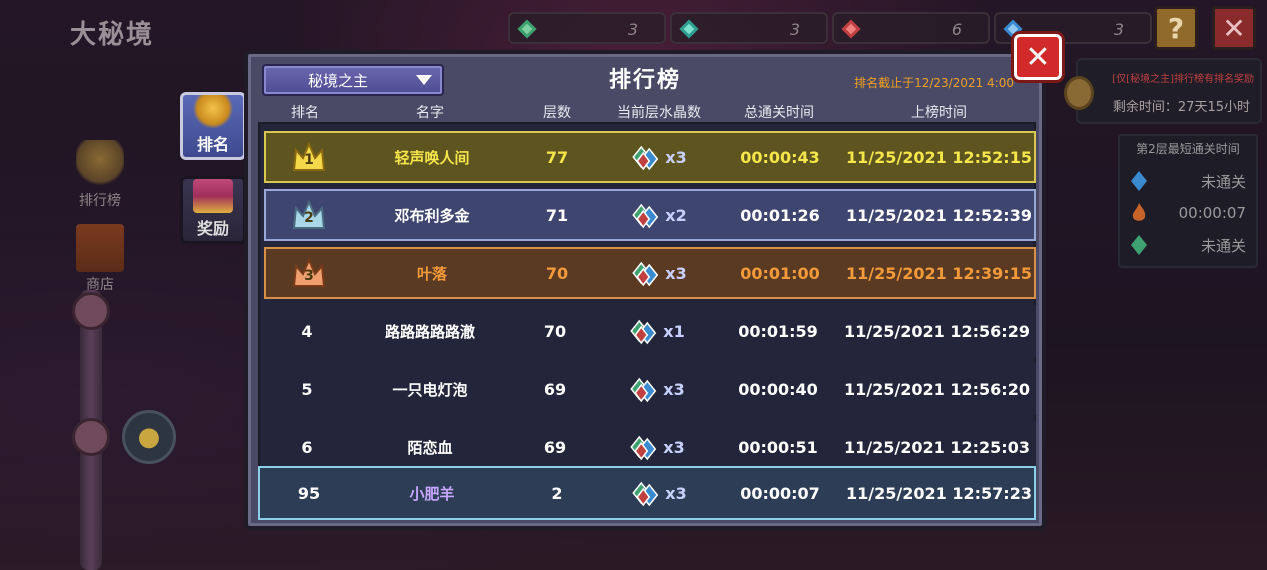  Describe the element at coordinates (557, 215) in the screenshot. I see `floors-cell: 71` at that location.